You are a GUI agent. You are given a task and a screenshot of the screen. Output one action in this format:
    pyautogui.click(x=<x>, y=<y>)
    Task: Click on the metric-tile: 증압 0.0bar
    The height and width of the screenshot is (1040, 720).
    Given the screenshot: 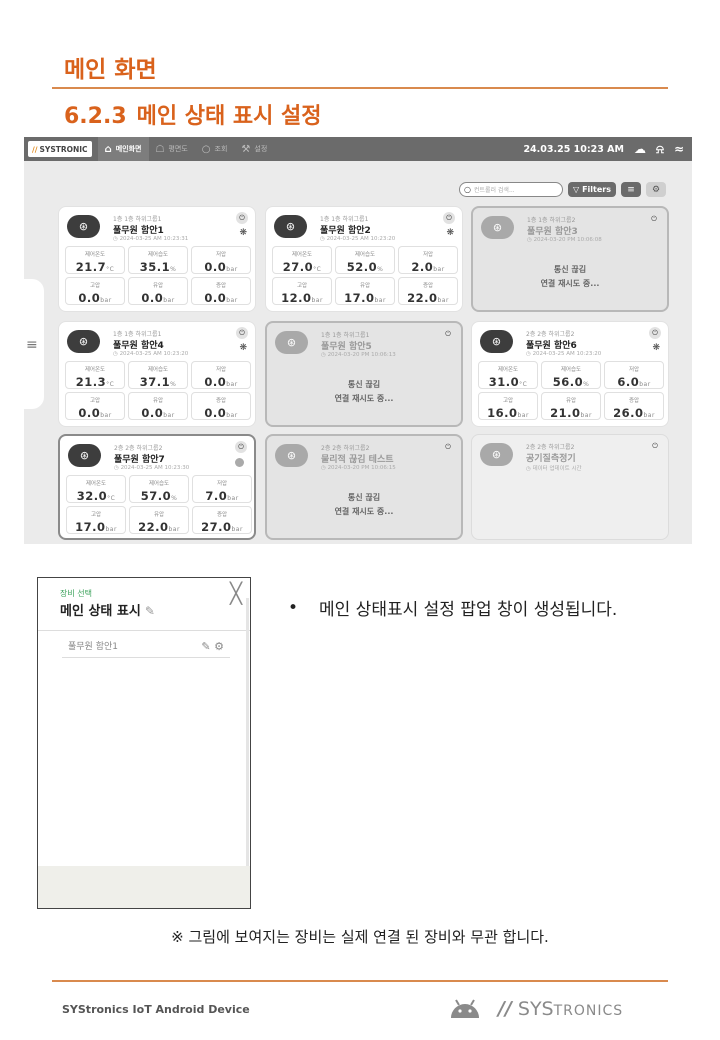 What is the action you would take?
    pyautogui.click(x=221, y=291)
    